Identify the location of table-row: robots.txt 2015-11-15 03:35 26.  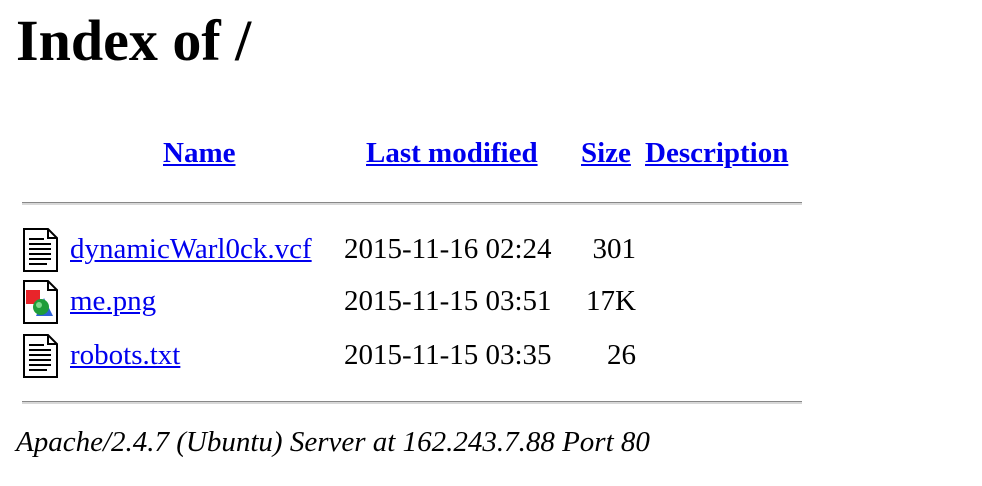
(350, 356).